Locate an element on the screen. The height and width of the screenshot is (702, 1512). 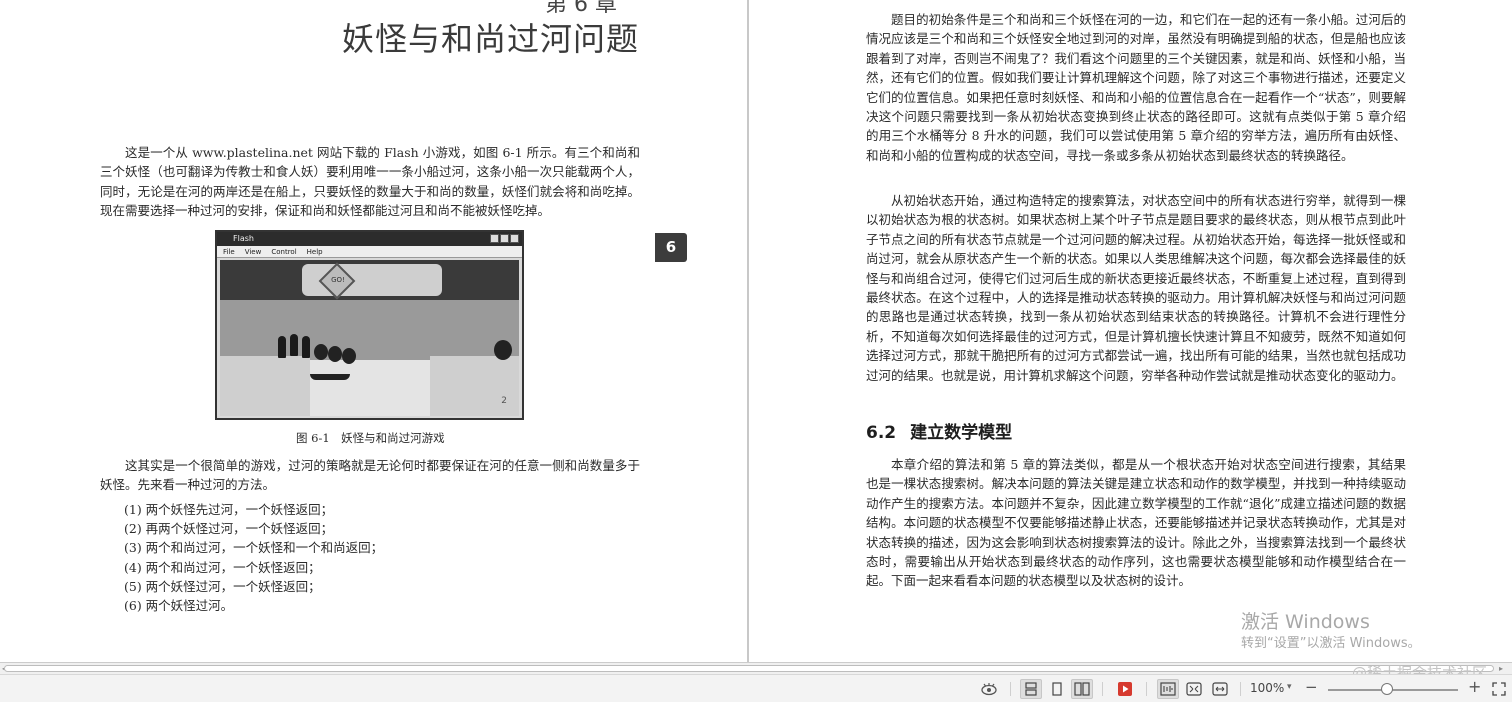
figure-menu-file: File is located at coordinates (229, 252).